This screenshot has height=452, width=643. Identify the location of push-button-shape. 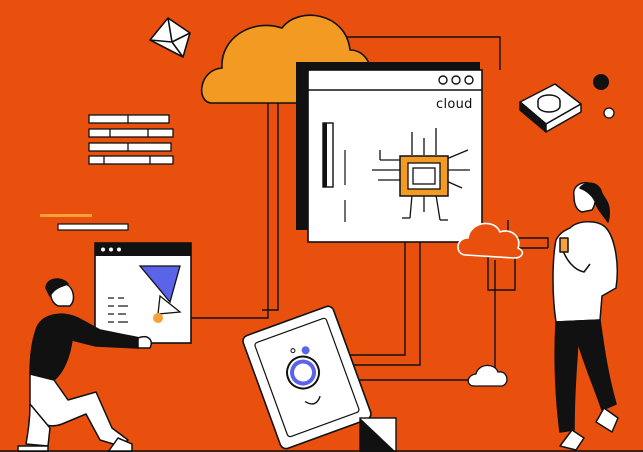
(550, 108).